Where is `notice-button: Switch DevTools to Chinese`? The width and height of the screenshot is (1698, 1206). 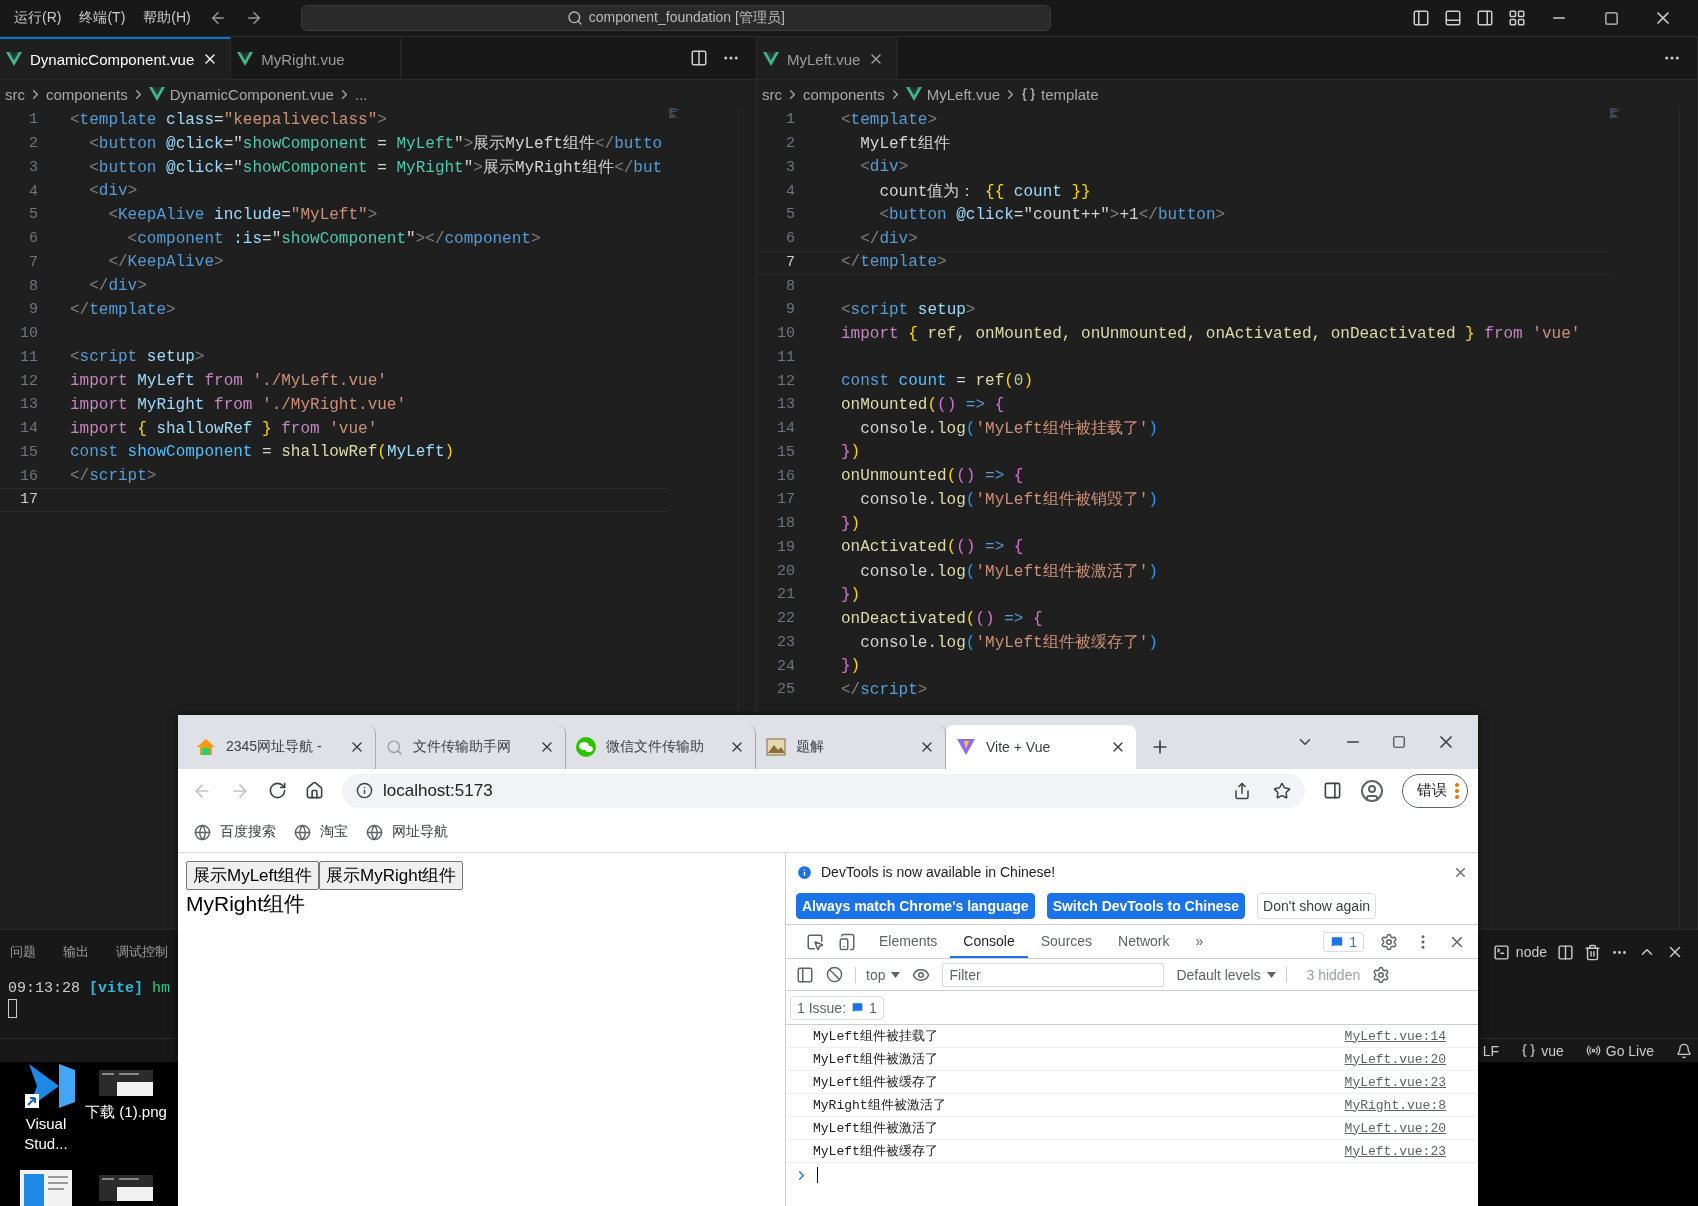
notice-button: Switch DevTools to Chinese is located at coordinates (1146, 906).